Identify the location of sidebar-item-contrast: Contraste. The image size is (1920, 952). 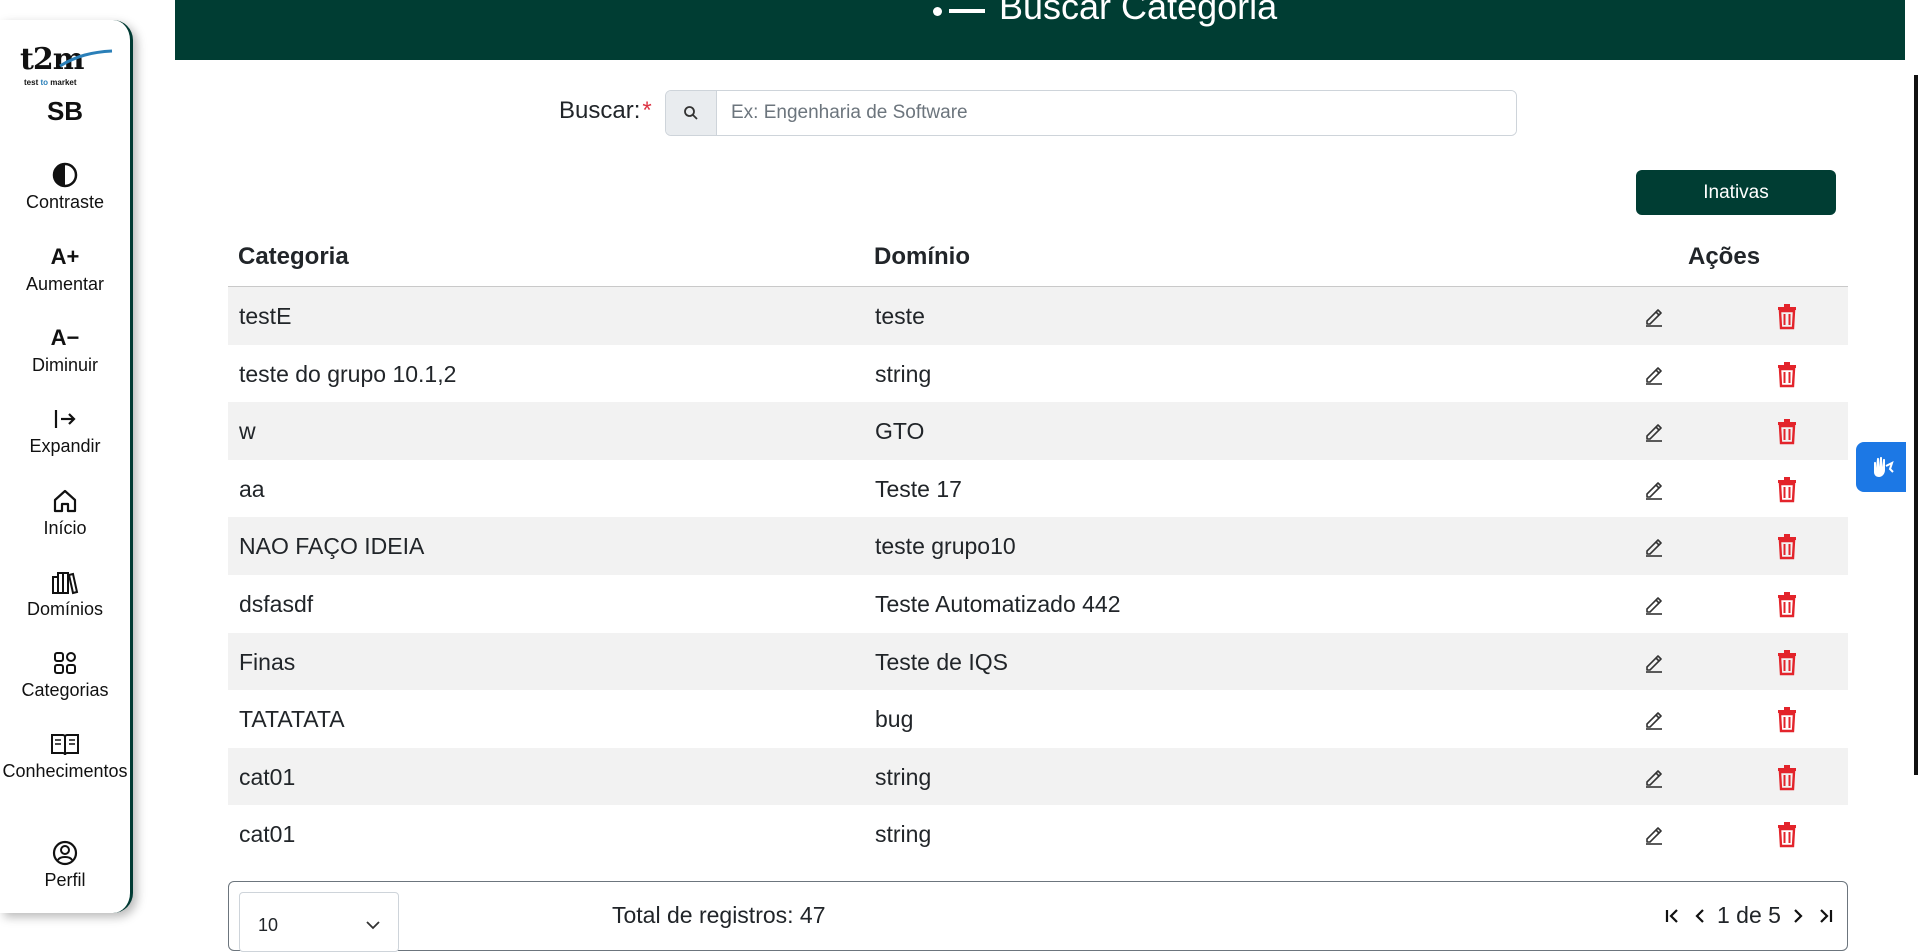
(65, 186).